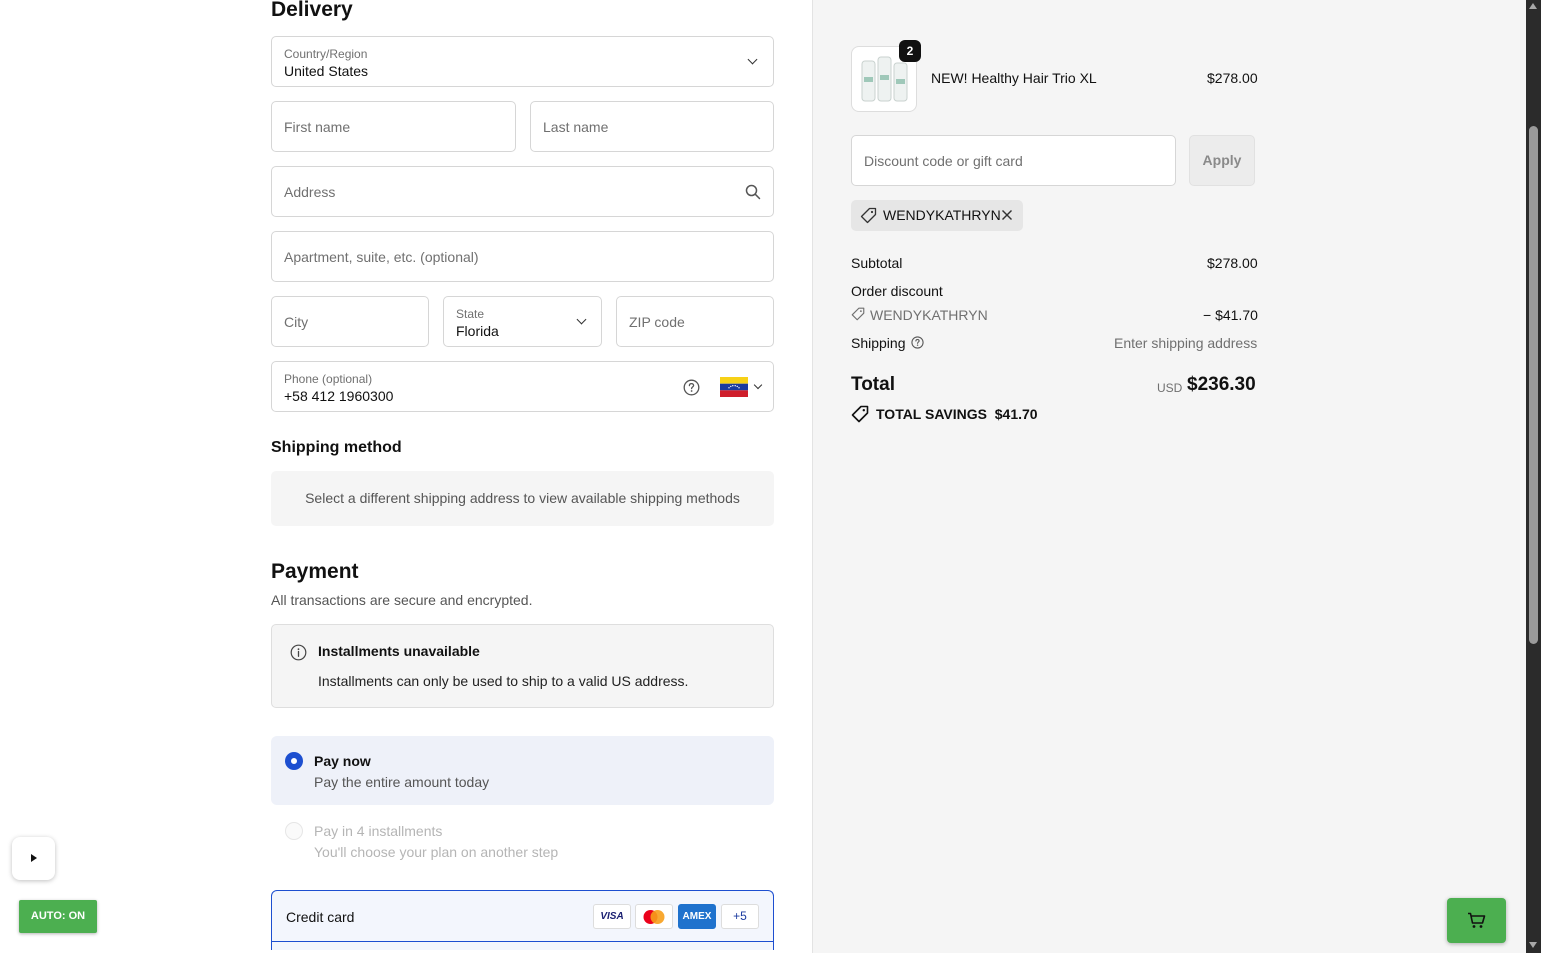 This screenshot has width=1541, height=953. Describe the element at coordinates (298, 652) in the screenshot. I see `info-icon` at that location.